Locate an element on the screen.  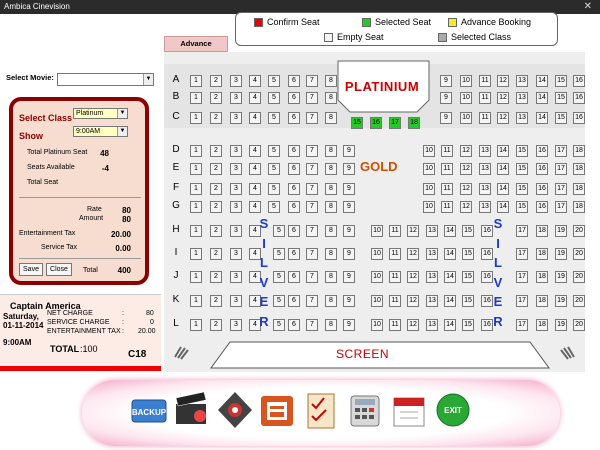
seat-j18: 18 is located at coordinates (542, 277).